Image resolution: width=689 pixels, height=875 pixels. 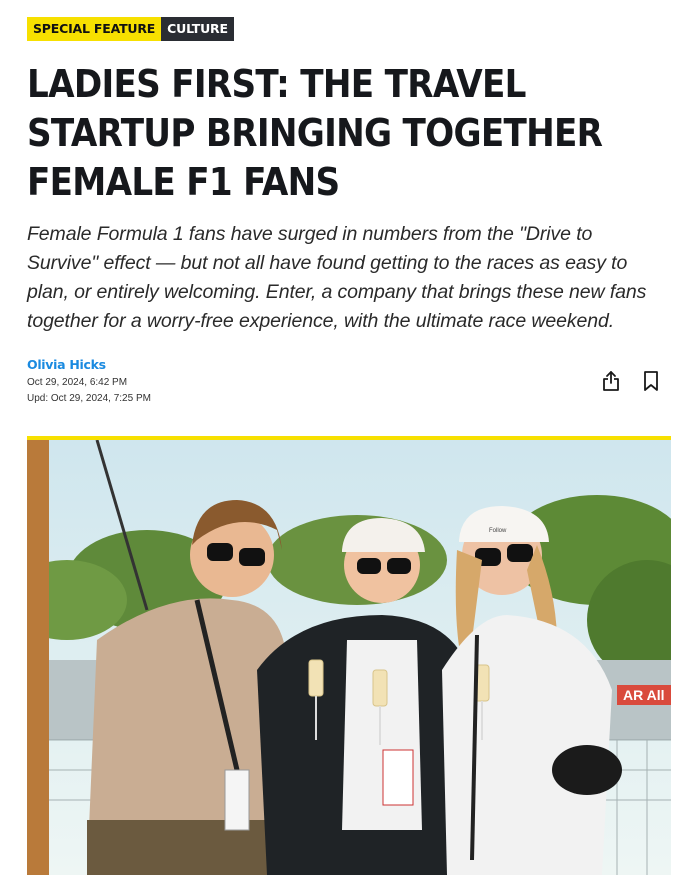 What do you see at coordinates (89, 398) in the screenshot?
I see `updated-date: Upd: Oct 29, 2024, 7:25 PM` at bounding box center [89, 398].